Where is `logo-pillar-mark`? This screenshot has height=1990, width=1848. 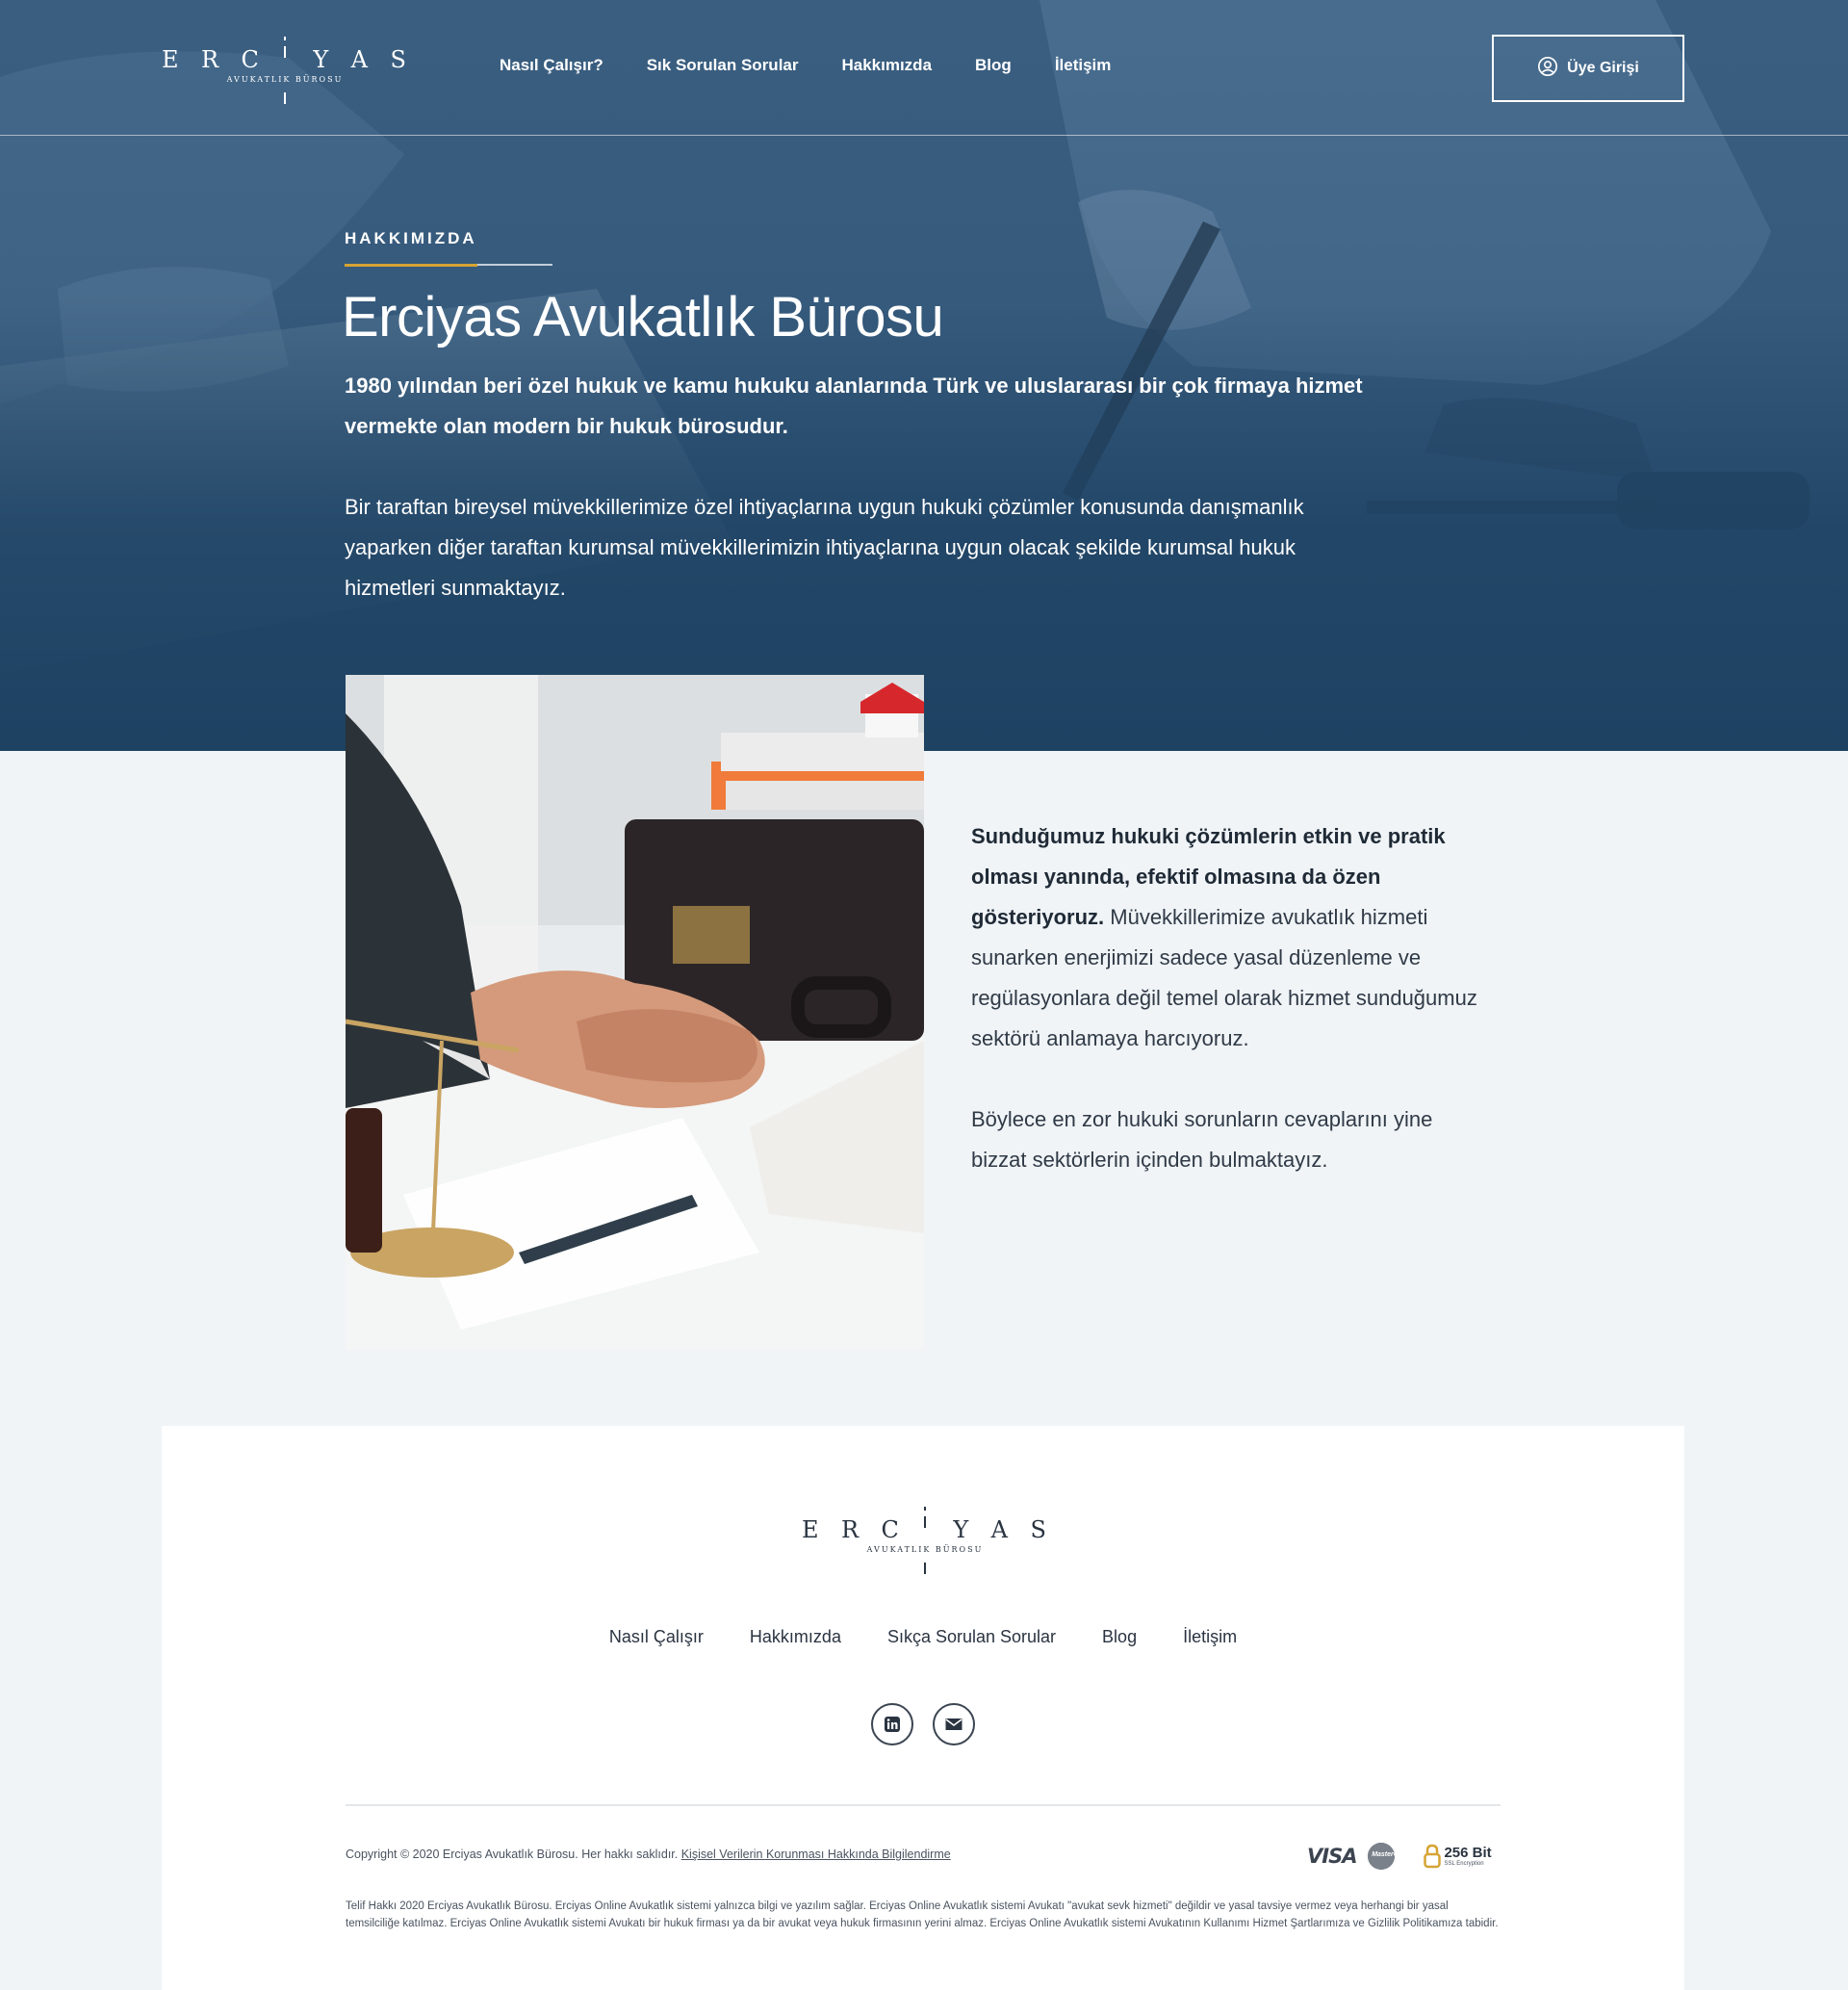 logo-pillar-mark is located at coordinates (285, 70).